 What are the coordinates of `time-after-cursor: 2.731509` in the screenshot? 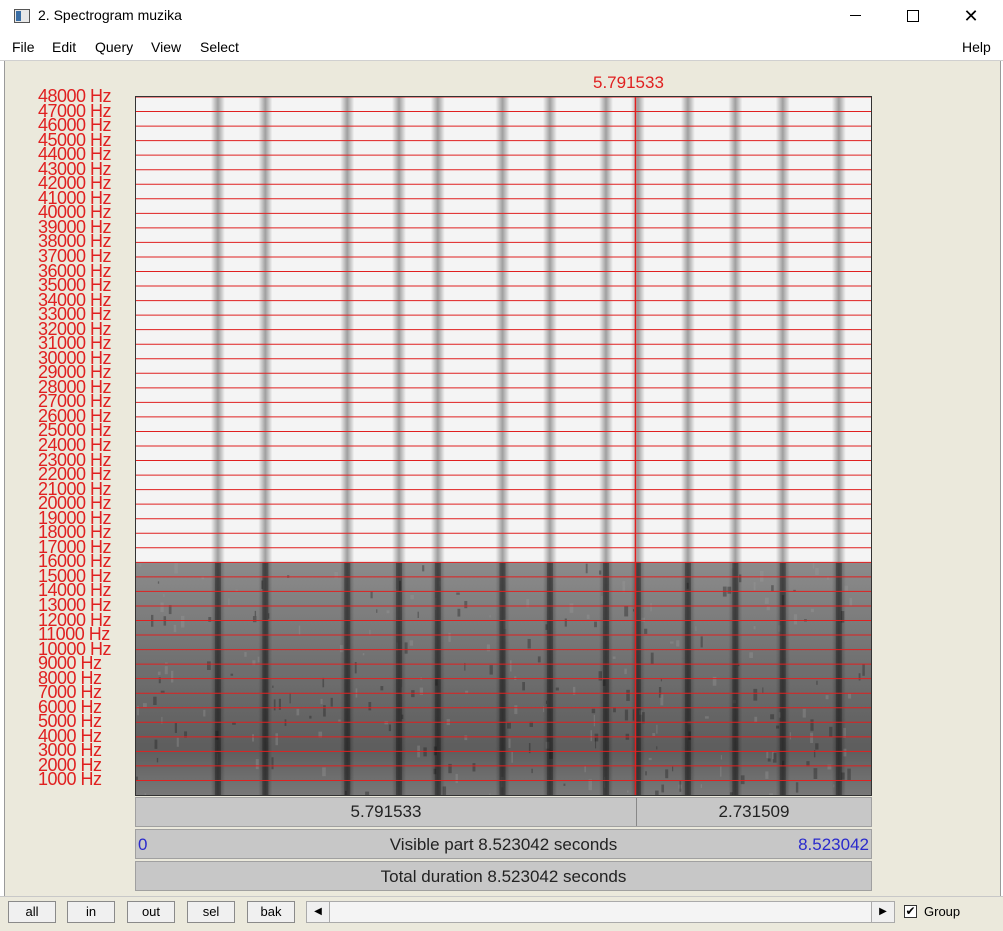 It's located at (754, 812).